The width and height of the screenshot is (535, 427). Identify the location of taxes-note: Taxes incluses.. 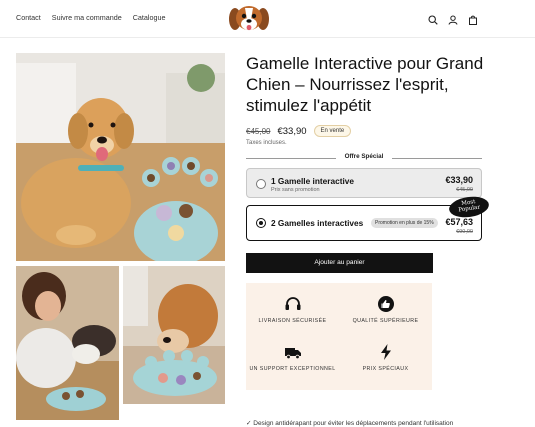
(266, 143).